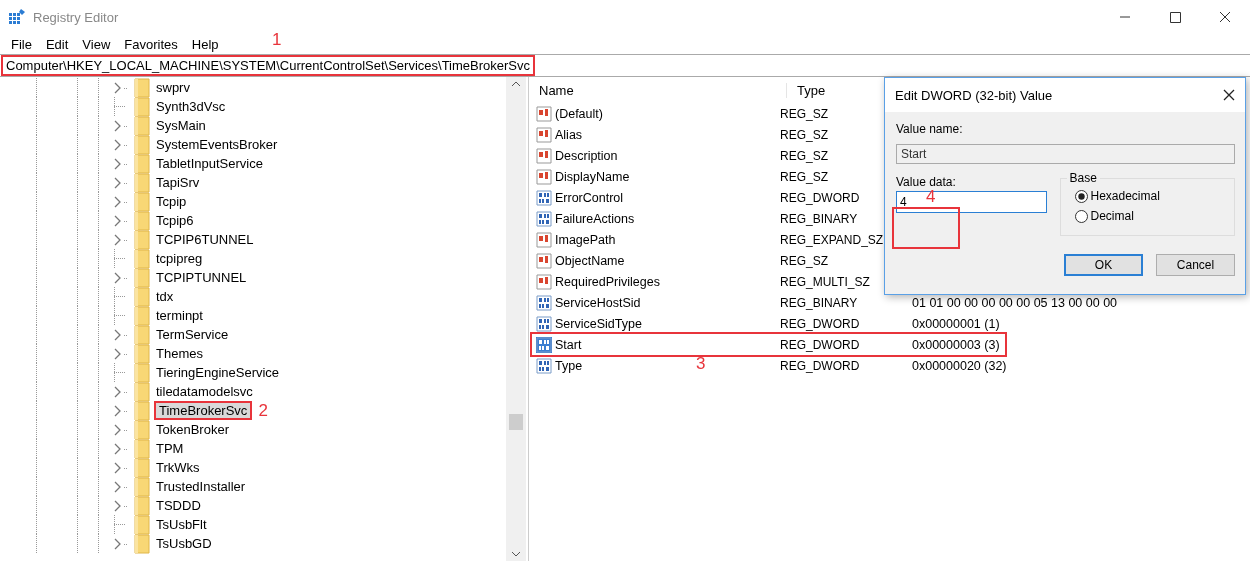  What do you see at coordinates (926, 182) in the screenshot?
I see `field-label: Value data:` at bounding box center [926, 182].